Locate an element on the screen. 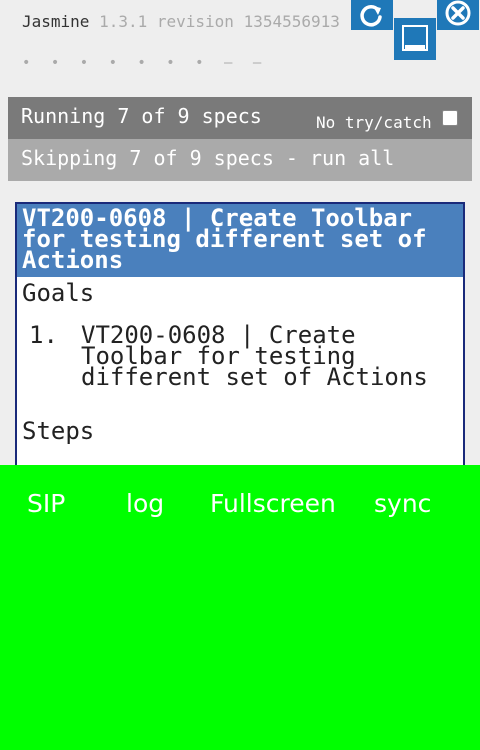  no-trycatch-label: No try/catch is located at coordinates (374, 122).